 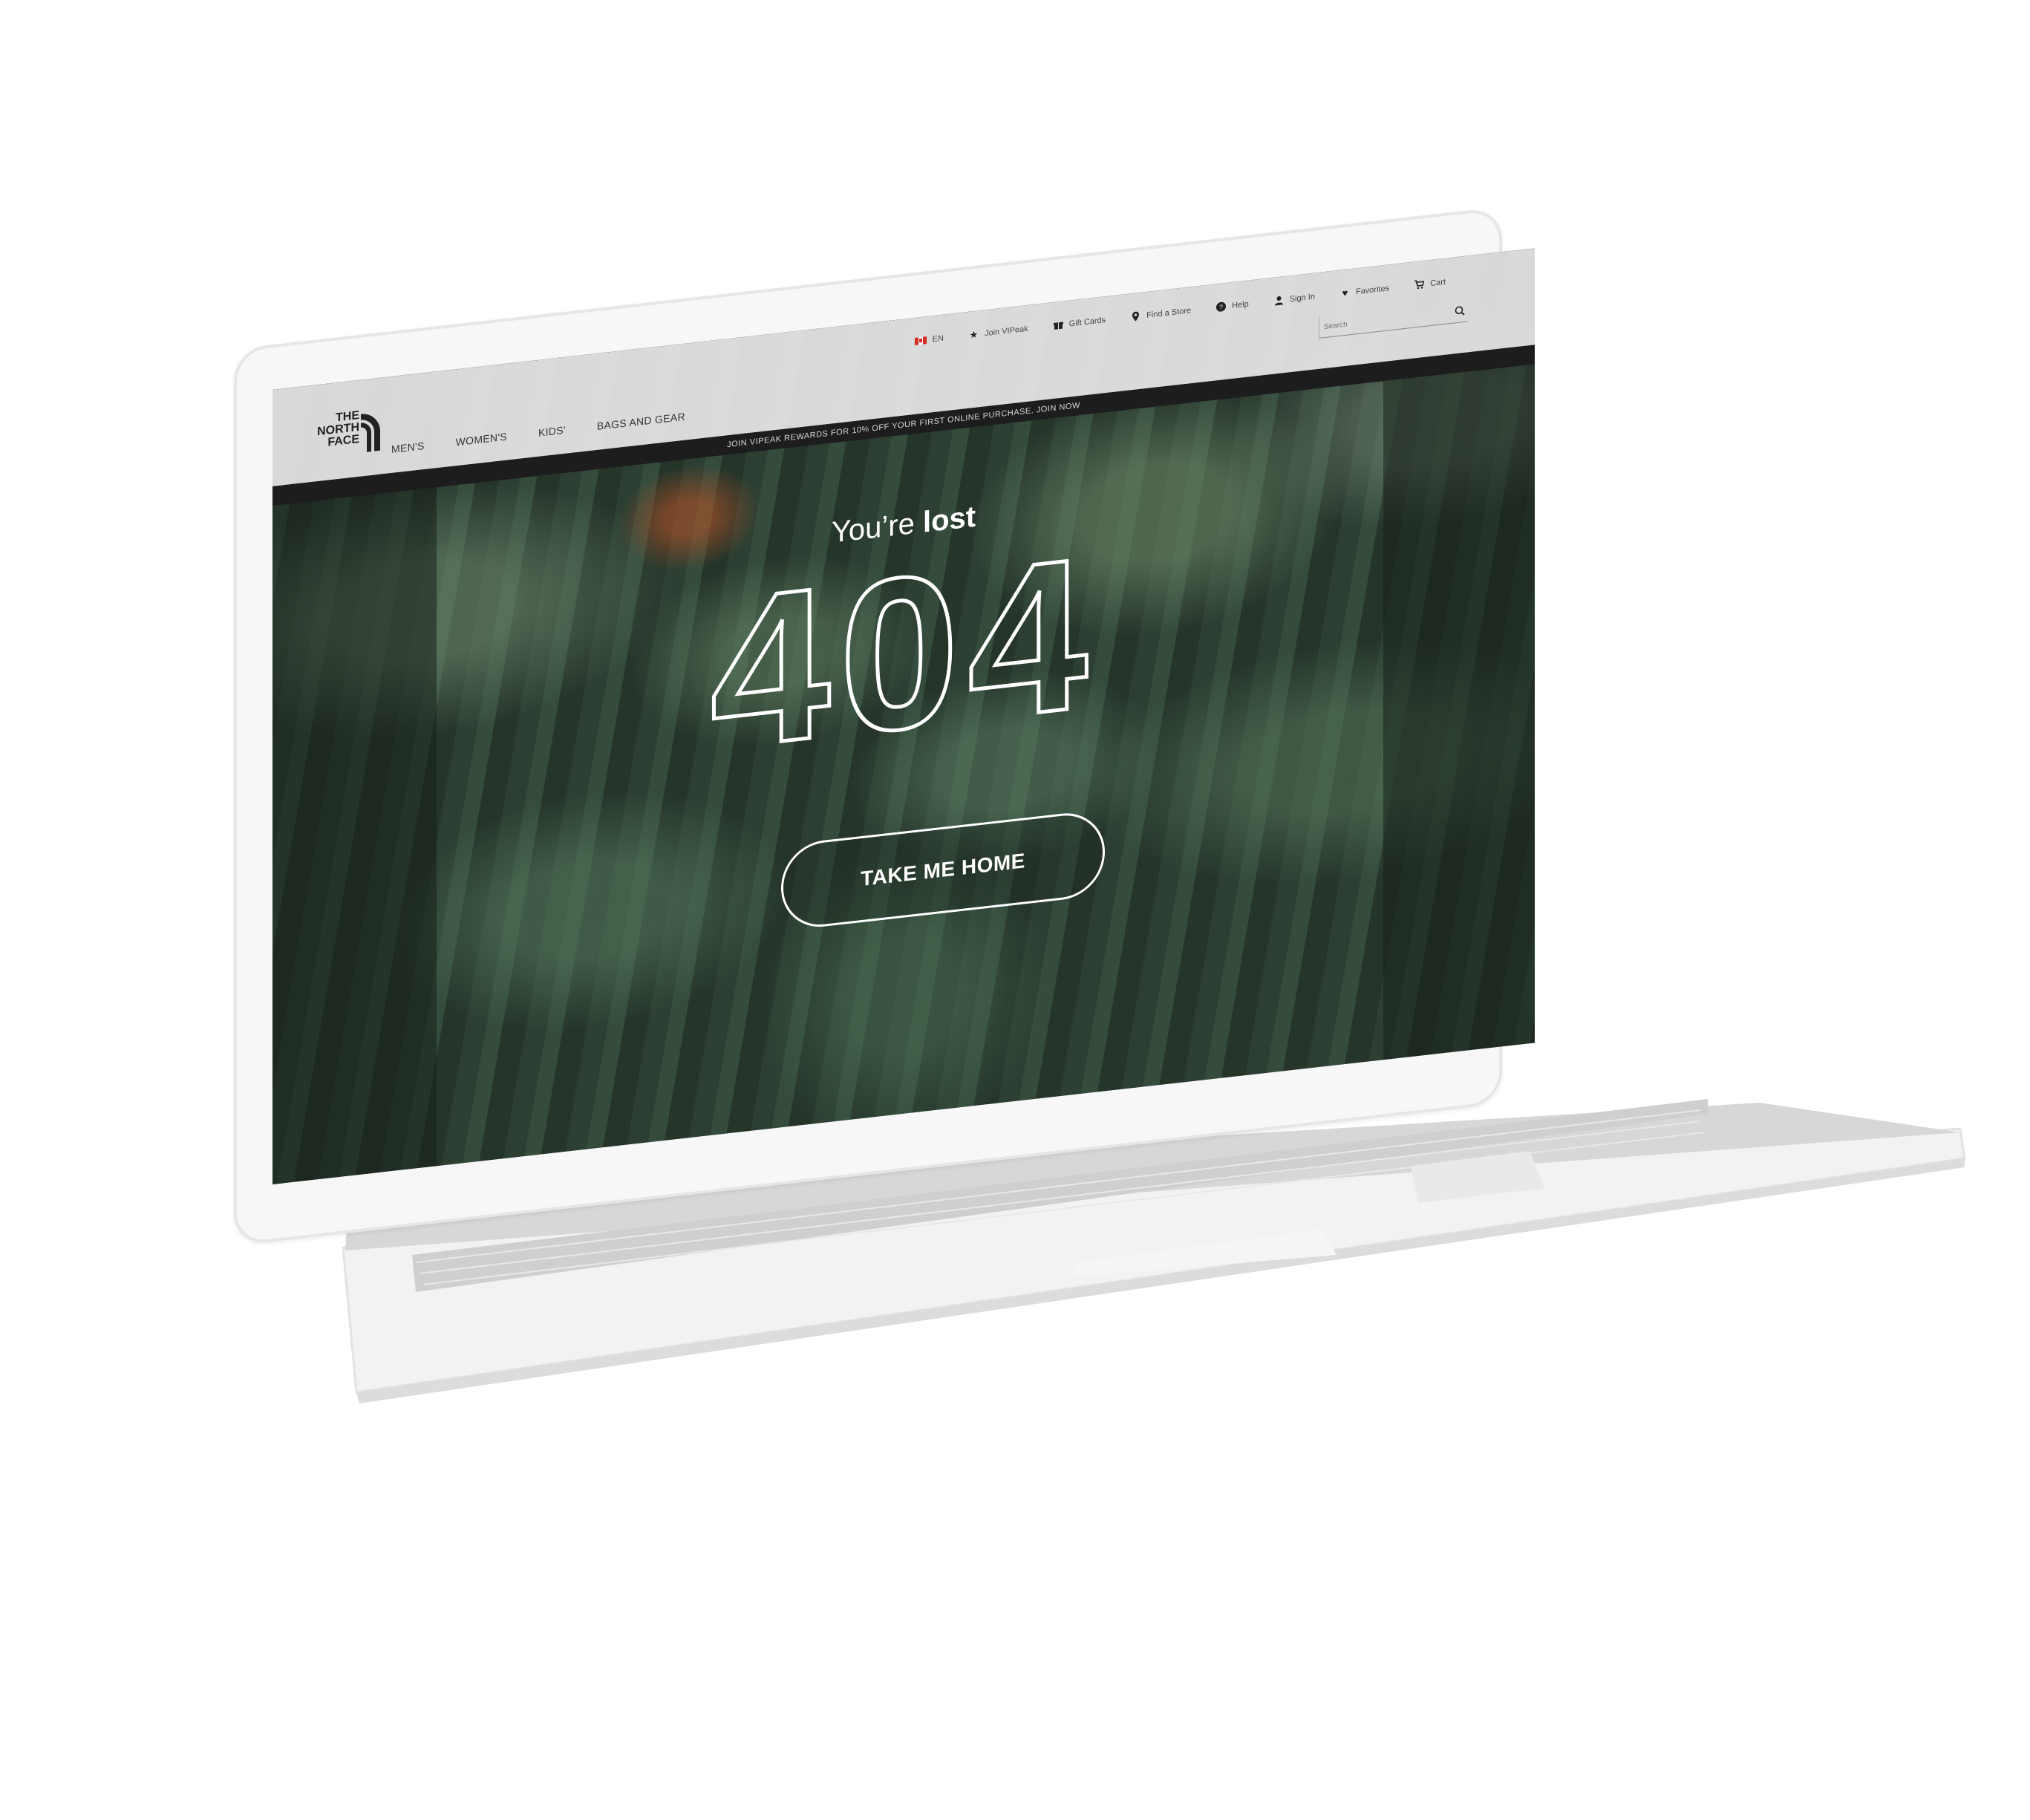 I want to click on flag-canada-icon, so click(x=920, y=340).